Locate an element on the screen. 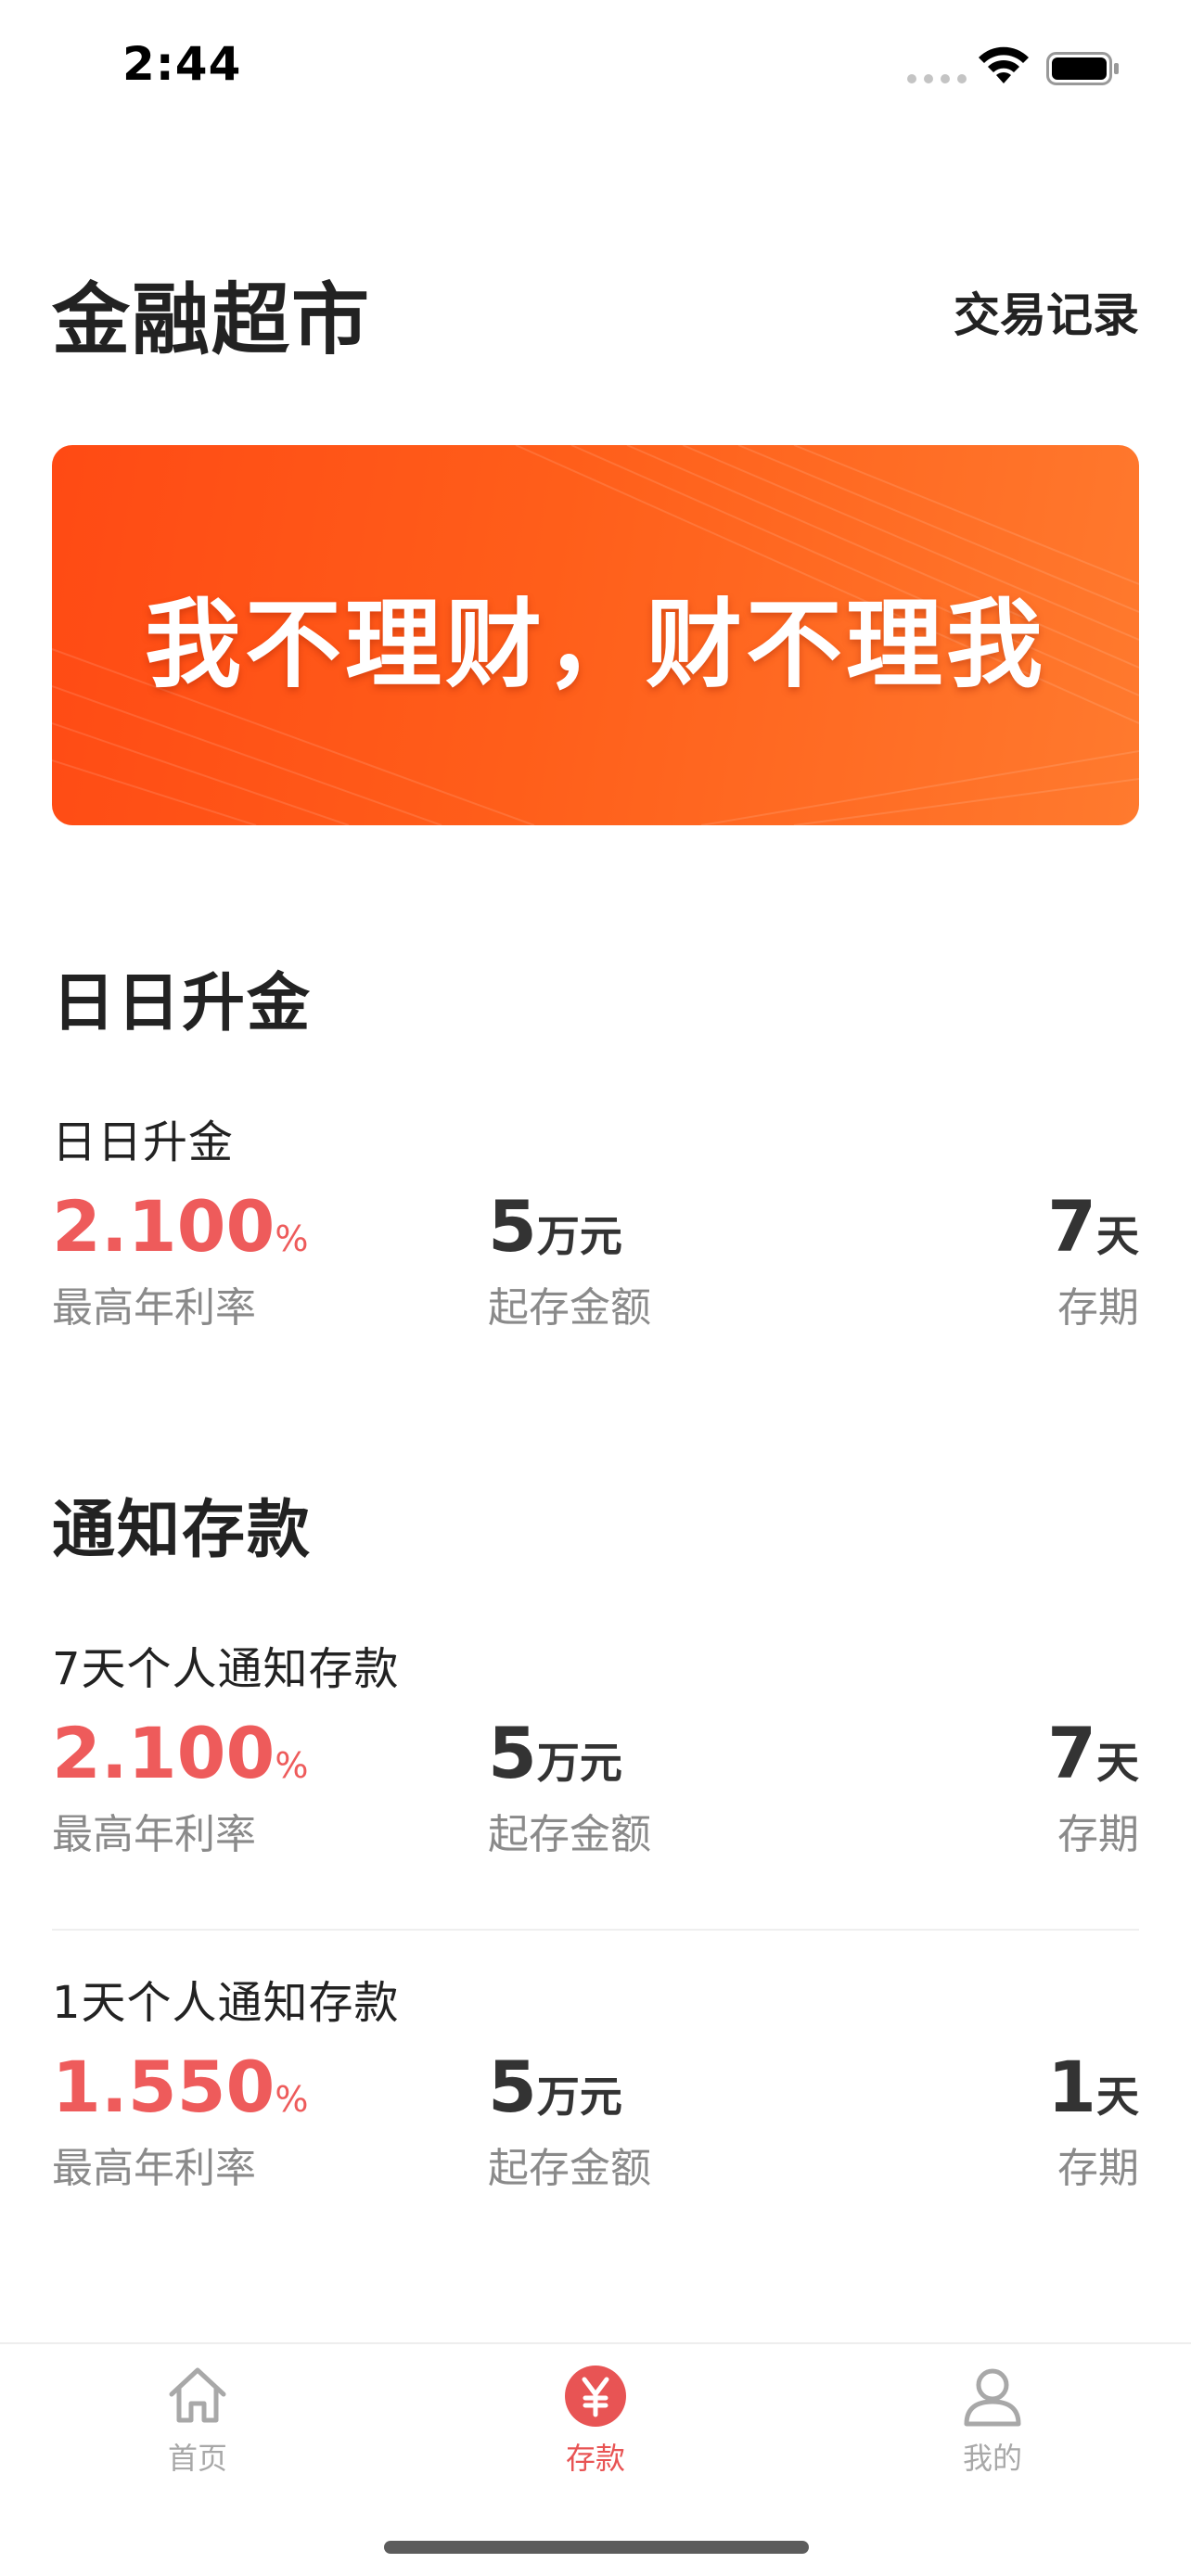  product-card-7day-notice: 7天个人通知存款 2.100% 最高年利率 5万元 起存金额 7天 存期 is located at coordinates (595, 1751).